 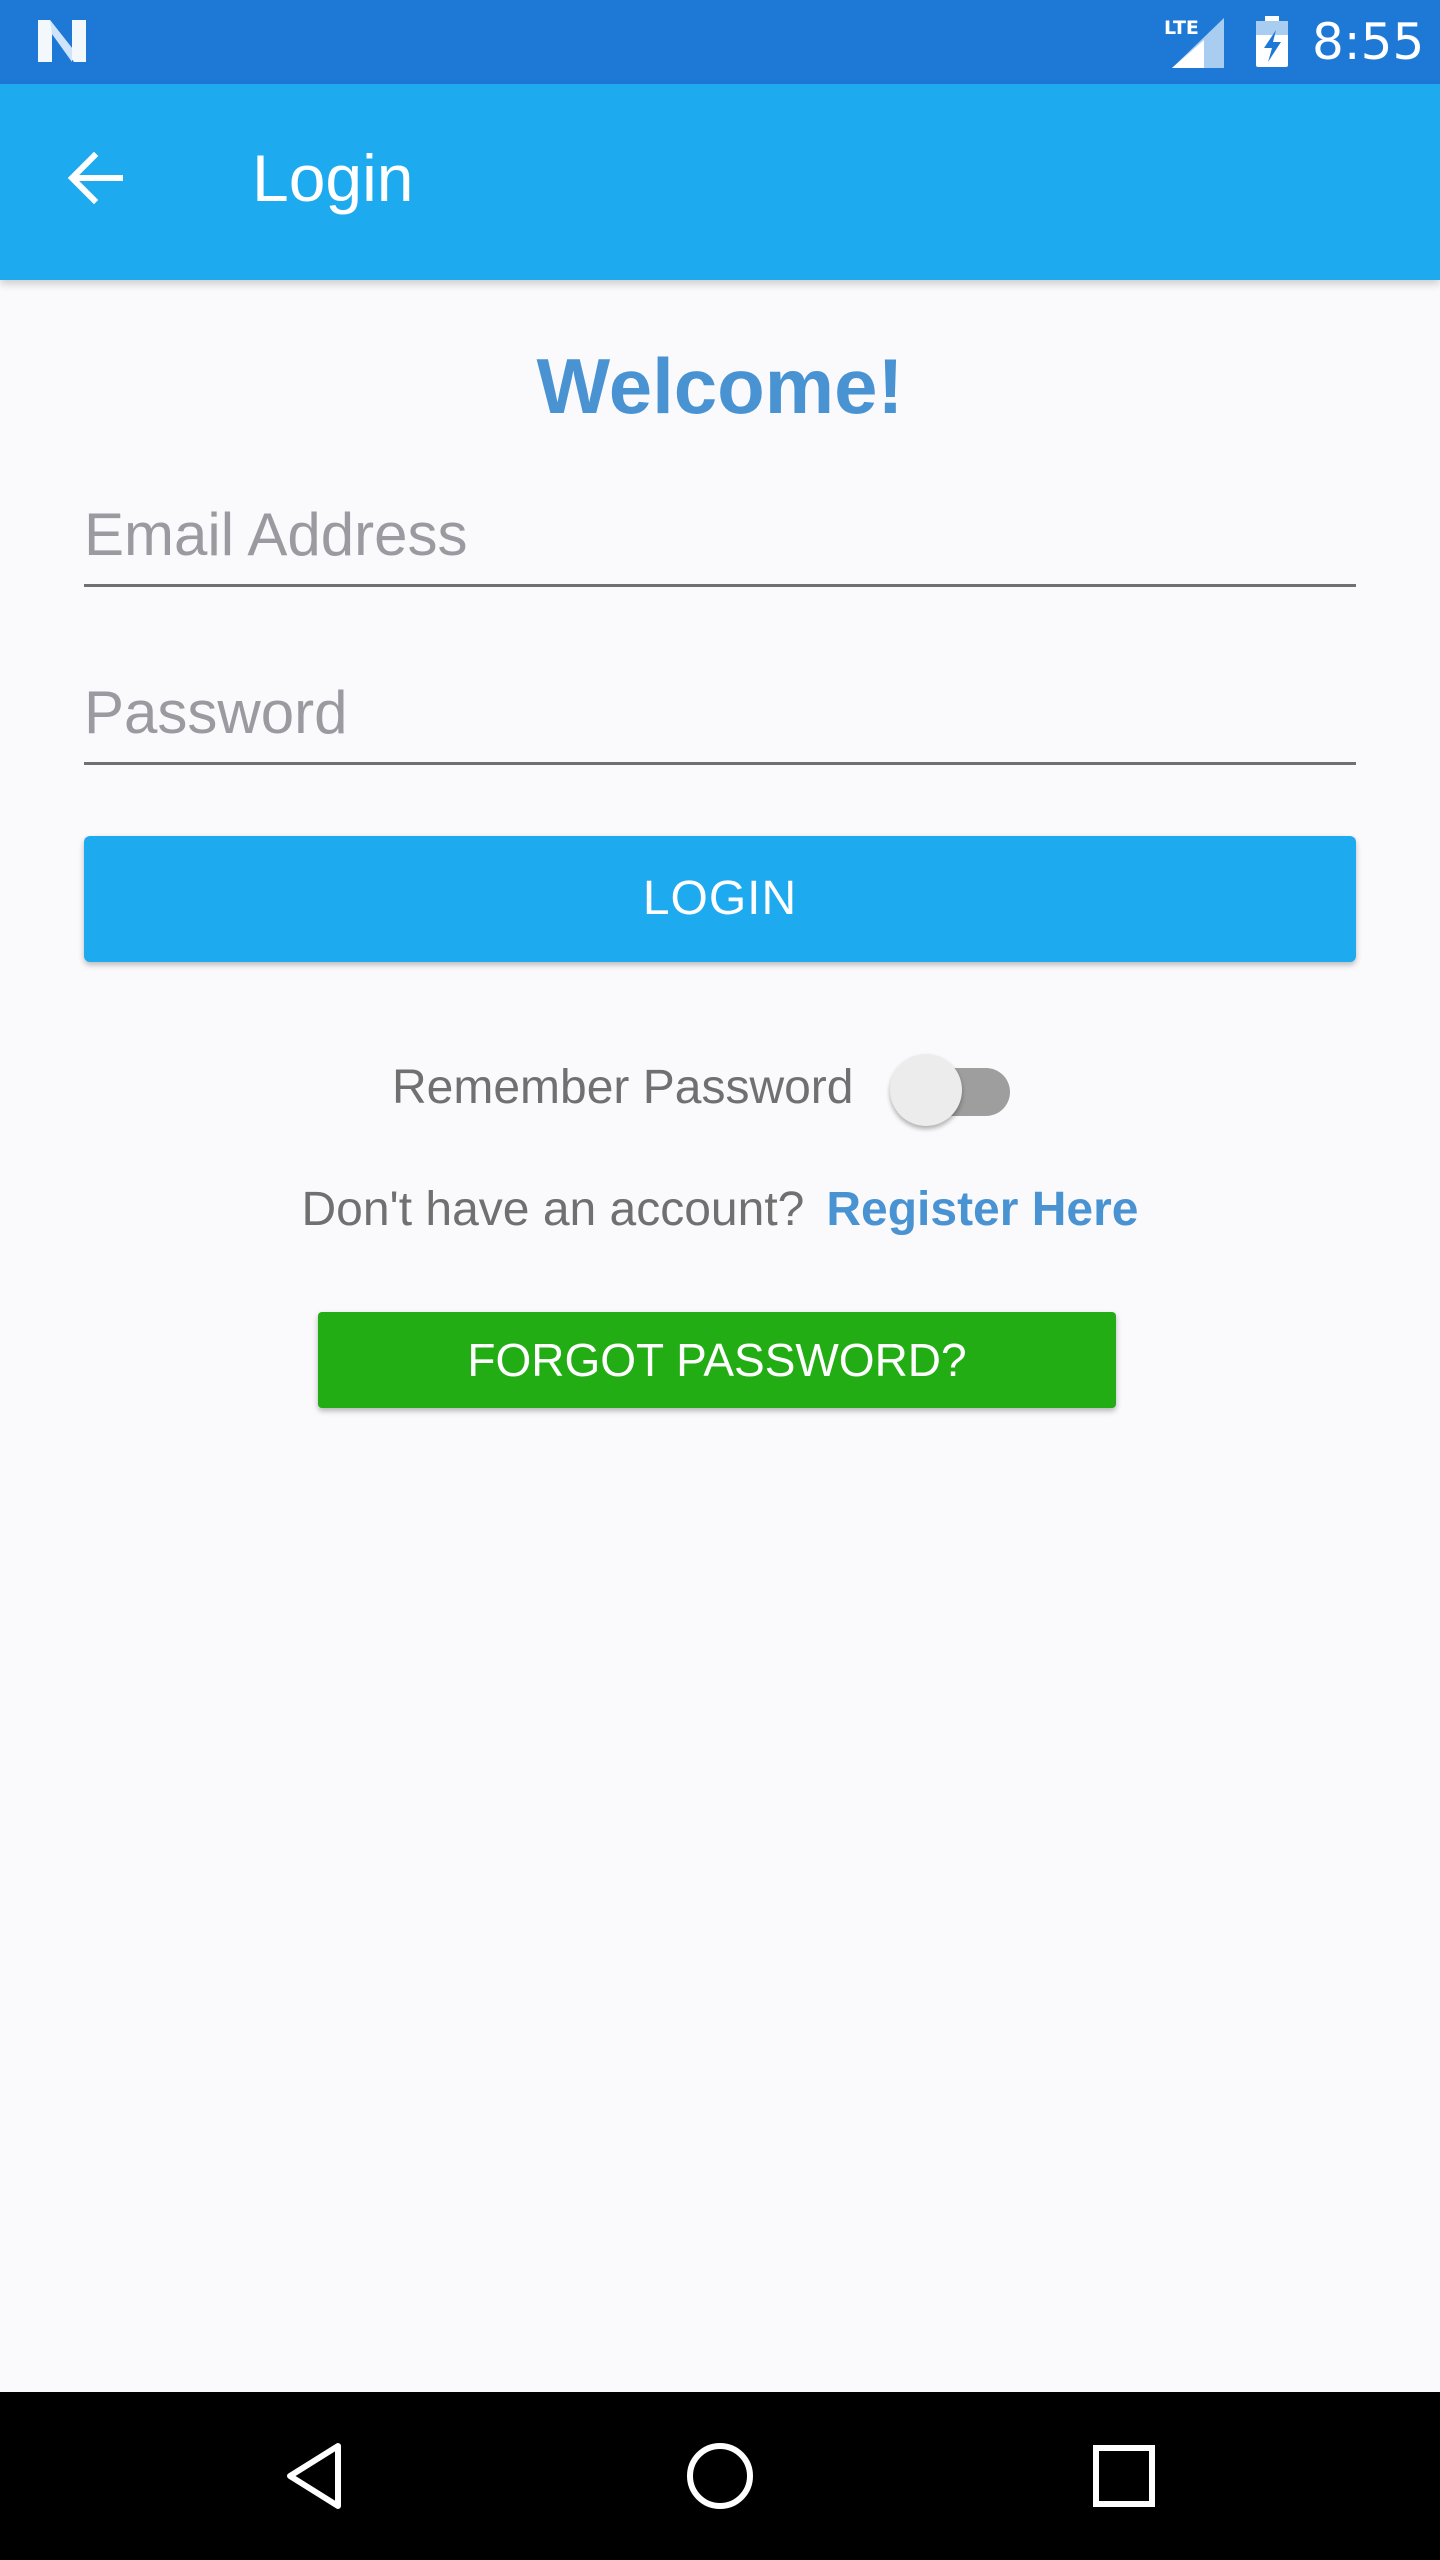 I want to click on nav-home-button, so click(x=720, y=2476).